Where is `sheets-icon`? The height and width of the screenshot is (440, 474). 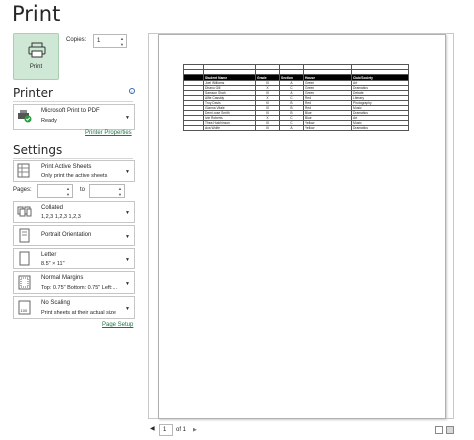
sheets-icon is located at coordinates (23, 170).